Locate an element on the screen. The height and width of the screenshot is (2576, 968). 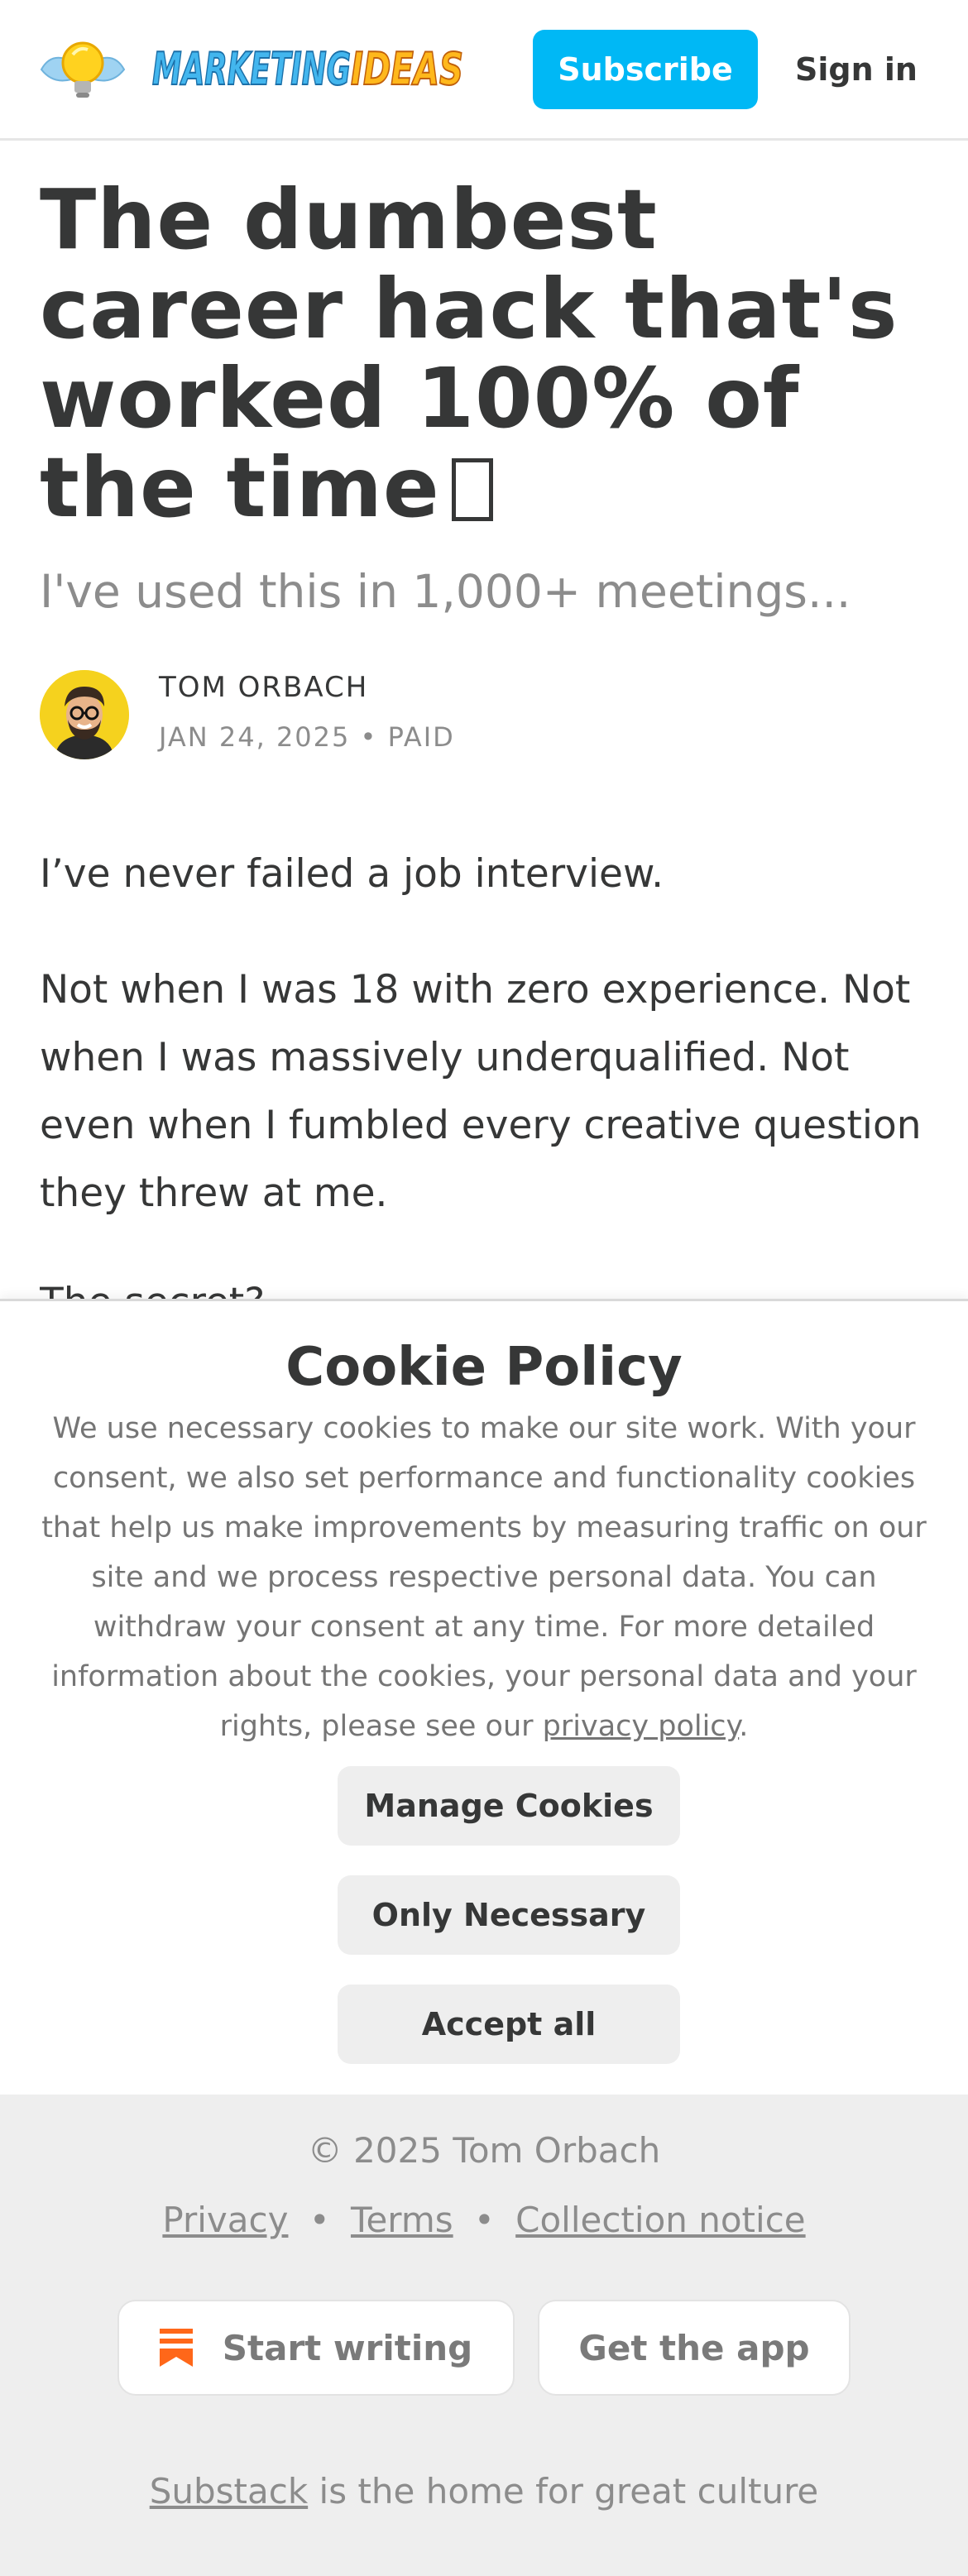
footer-links: Privacy • Terms • Collection notice is located at coordinates (484, 2220).